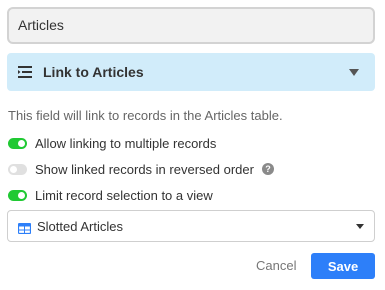 This screenshot has height=290, width=385. Describe the element at coordinates (343, 266) in the screenshot. I see `save-button: Save` at that location.